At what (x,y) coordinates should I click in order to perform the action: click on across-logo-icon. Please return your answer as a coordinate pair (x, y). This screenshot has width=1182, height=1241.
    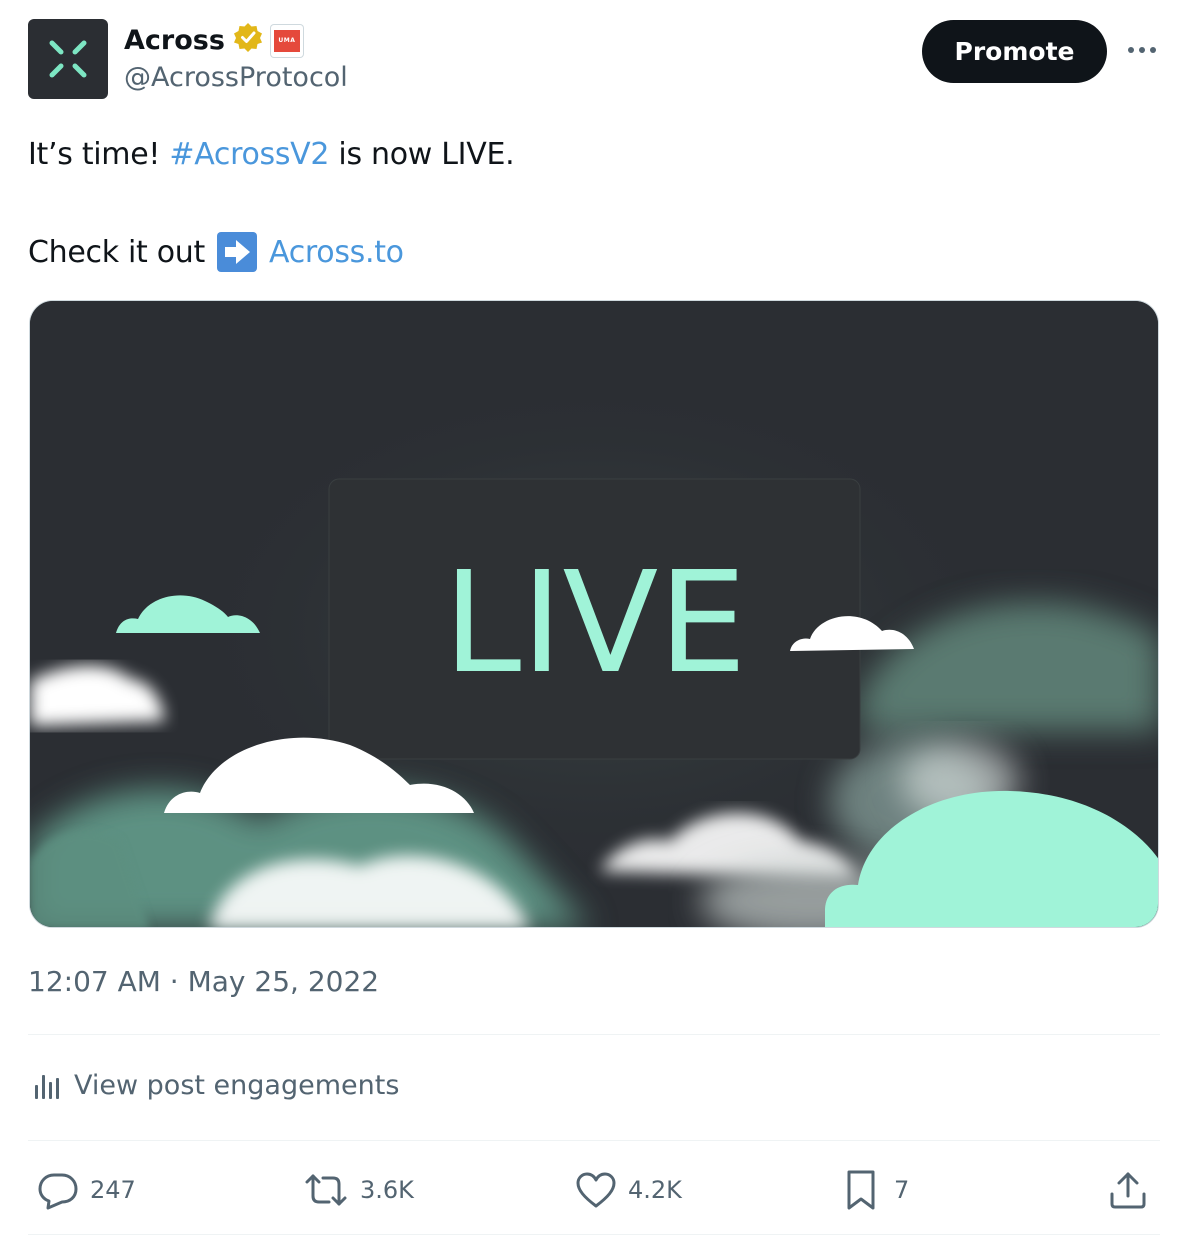
    Looking at the image, I should click on (68, 59).